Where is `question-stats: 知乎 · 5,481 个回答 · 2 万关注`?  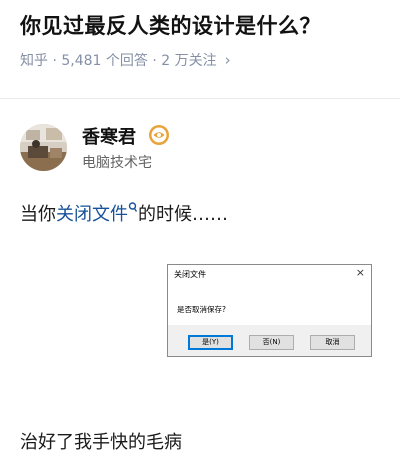 question-stats: 知乎 · 5,481 个回答 · 2 万关注 is located at coordinates (118, 61).